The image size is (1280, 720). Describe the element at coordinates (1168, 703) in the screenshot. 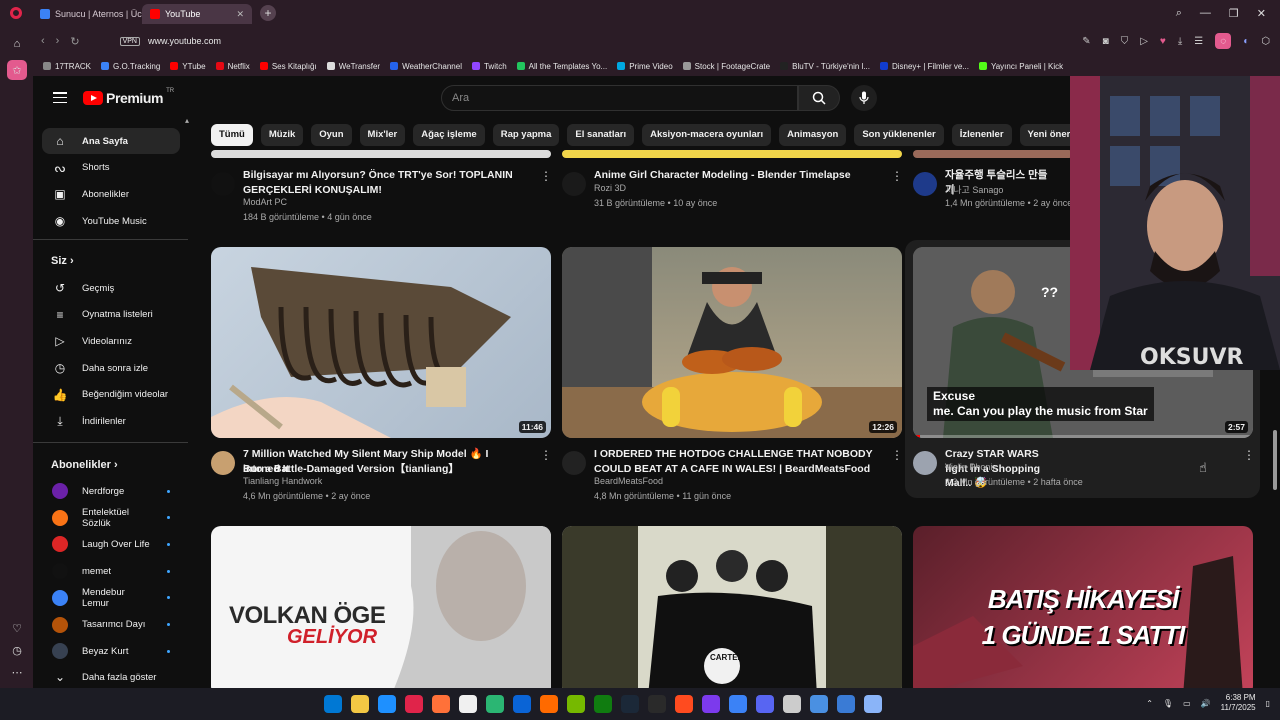

I see `microphone-tray-icon: 🎙` at that location.